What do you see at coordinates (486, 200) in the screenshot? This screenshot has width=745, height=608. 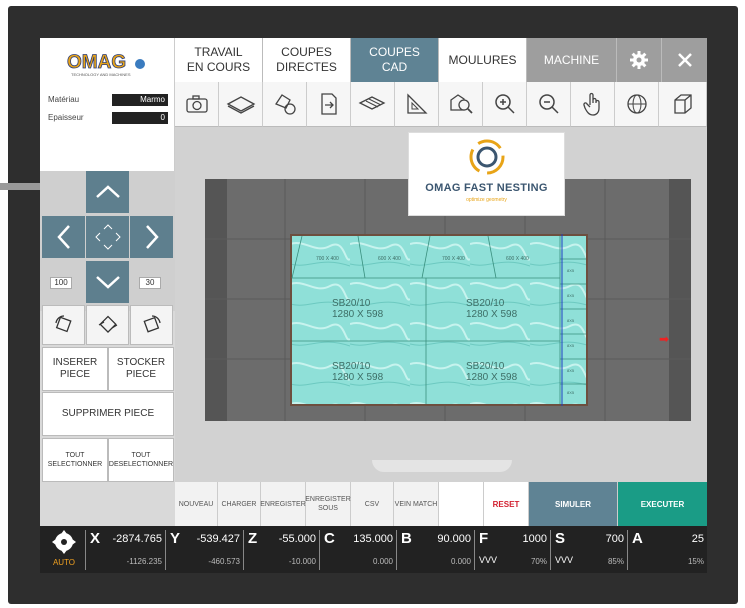 I see `nesting-subtitle: optimize geometry` at bounding box center [486, 200].